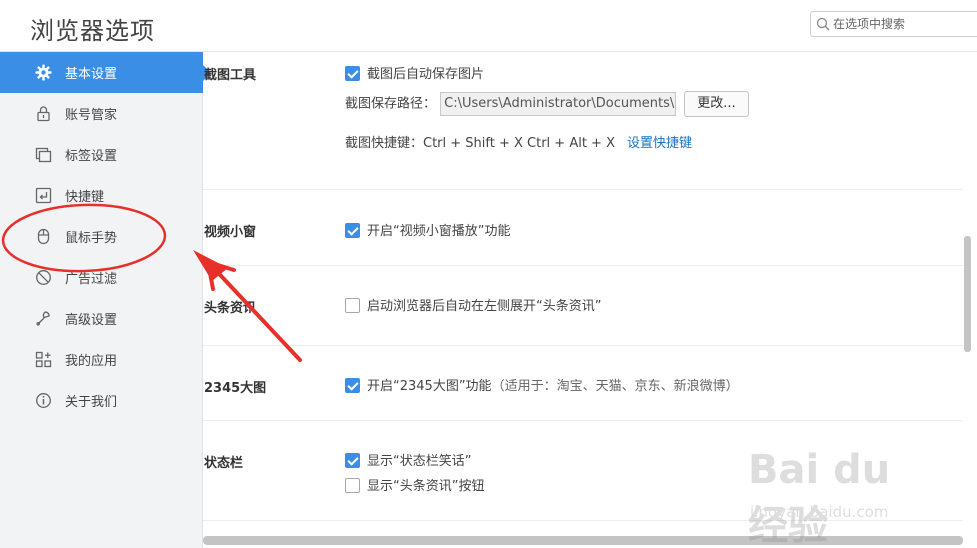 The height and width of the screenshot is (548, 977). What do you see at coordinates (439, 231) in the screenshot?
I see `video-window-label: 开启“视频小窗播放”功能` at bounding box center [439, 231].